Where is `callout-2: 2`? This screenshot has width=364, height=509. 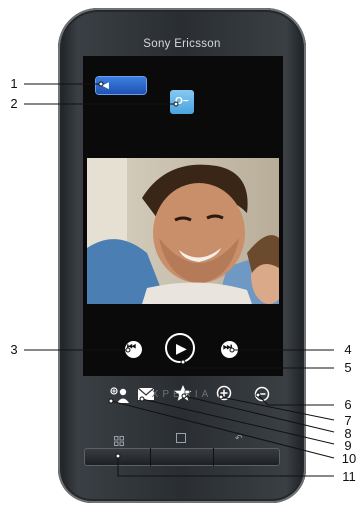 callout-2: 2 is located at coordinates (14, 103).